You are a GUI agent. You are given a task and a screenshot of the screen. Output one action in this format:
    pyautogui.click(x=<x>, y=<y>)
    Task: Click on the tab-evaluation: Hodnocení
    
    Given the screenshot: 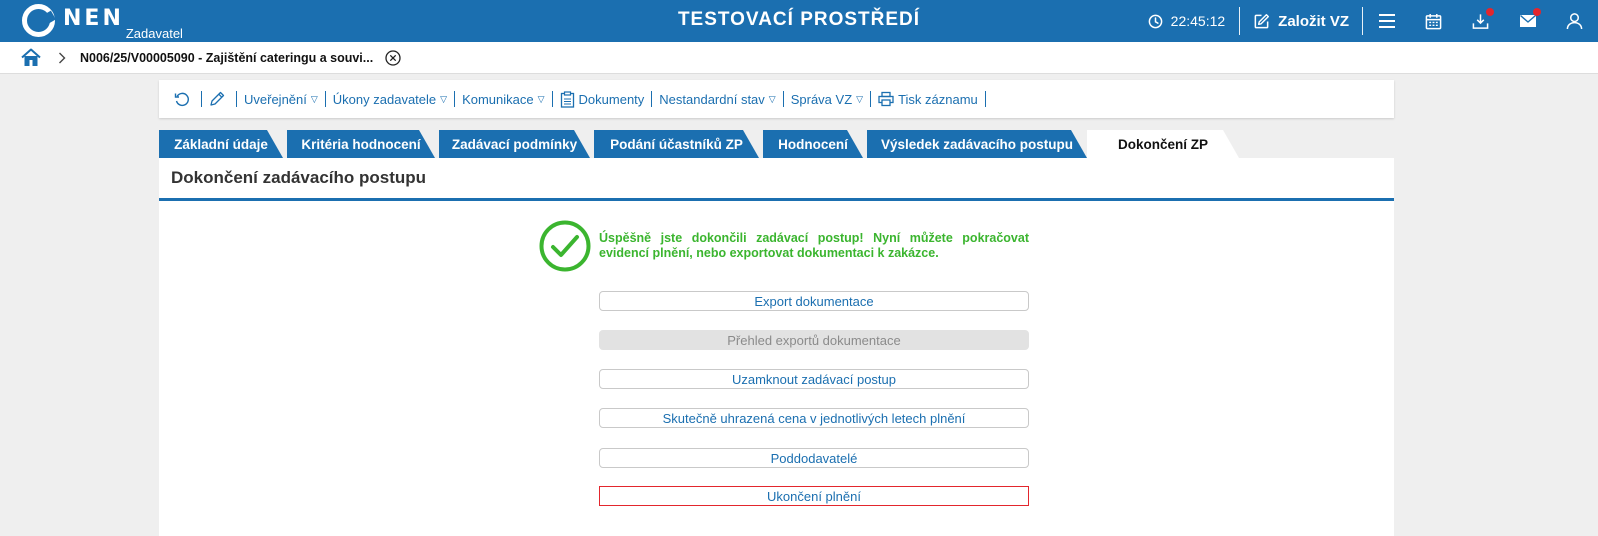 What is the action you would take?
    pyautogui.click(x=813, y=144)
    